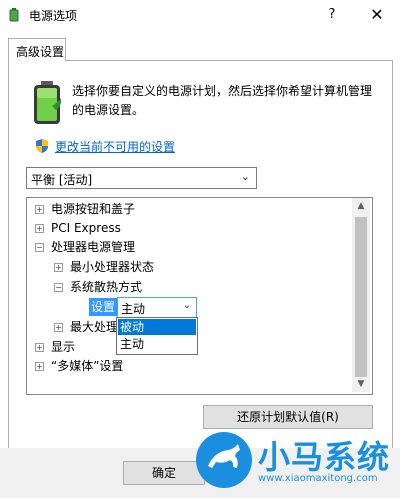 The image size is (400, 498). I want to click on cooling-policy-value: 主动, so click(133, 309).